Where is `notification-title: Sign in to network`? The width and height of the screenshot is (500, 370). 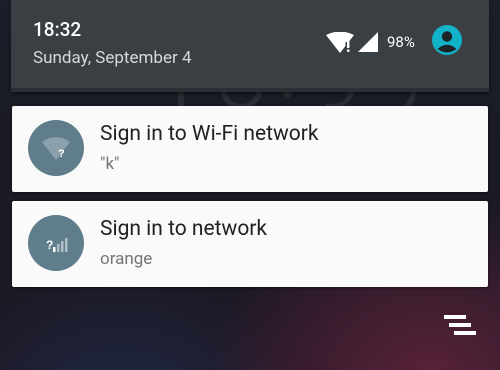 notification-title: Sign in to network is located at coordinates (184, 229).